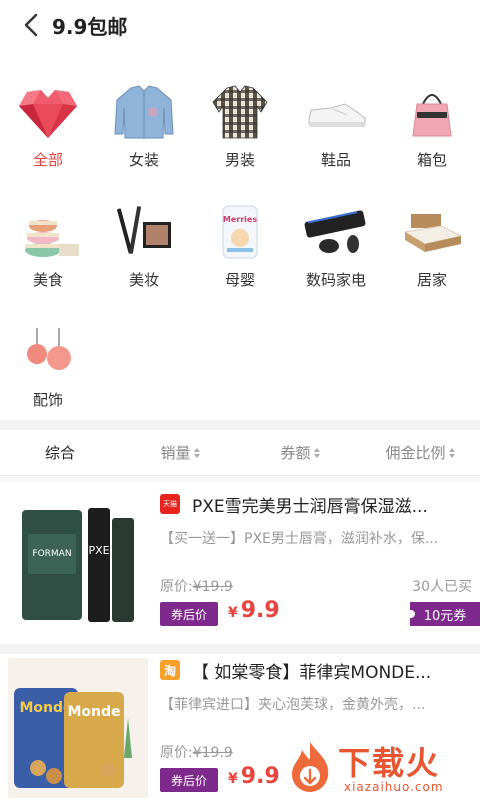 The image size is (480, 800). Describe the element at coordinates (143, 160) in the screenshot. I see `category-label: 女装` at that location.